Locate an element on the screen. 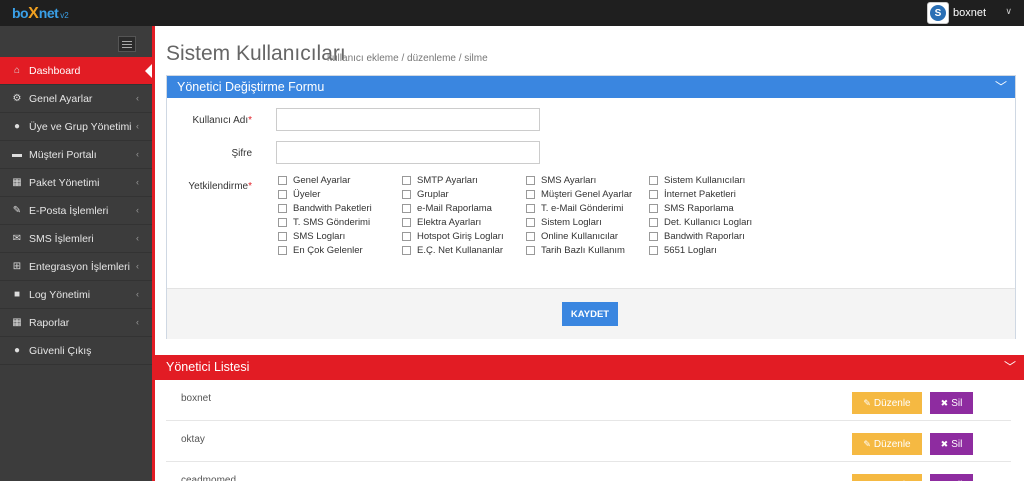 The height and width of the screenshot is (481, 1024). admin-username: boxnet is located at coordinates (196, 398).